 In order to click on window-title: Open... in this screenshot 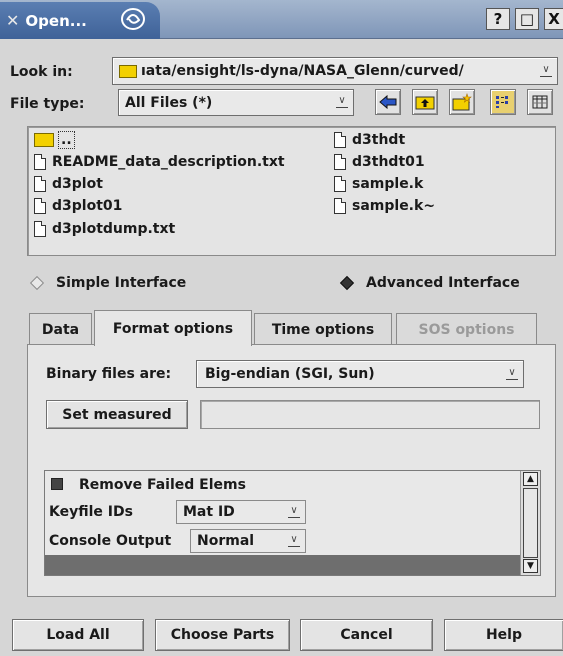, I will do `click(56, 20)`.